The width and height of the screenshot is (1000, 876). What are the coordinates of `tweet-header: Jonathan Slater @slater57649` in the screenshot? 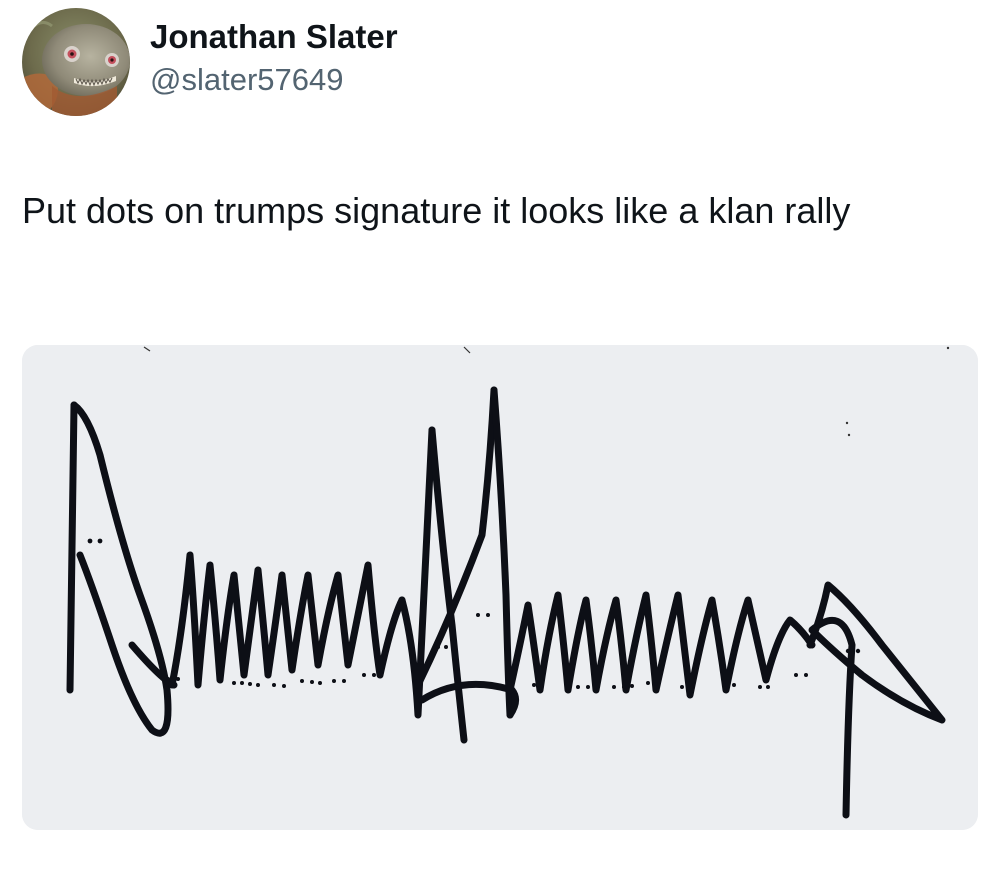 It's located at (210, 62).